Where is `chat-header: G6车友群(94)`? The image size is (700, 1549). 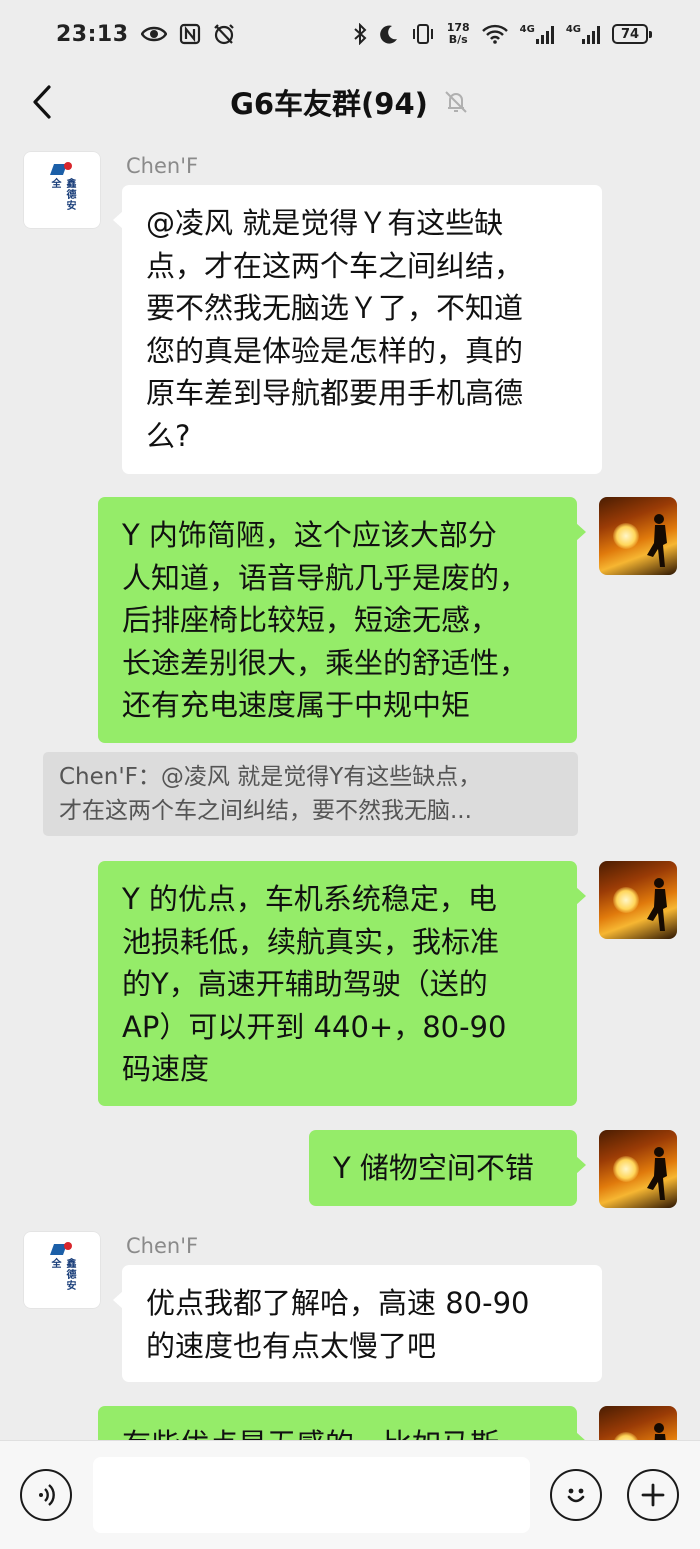 chat-header: G6车友群(94) is located at coordinates (350, 102).